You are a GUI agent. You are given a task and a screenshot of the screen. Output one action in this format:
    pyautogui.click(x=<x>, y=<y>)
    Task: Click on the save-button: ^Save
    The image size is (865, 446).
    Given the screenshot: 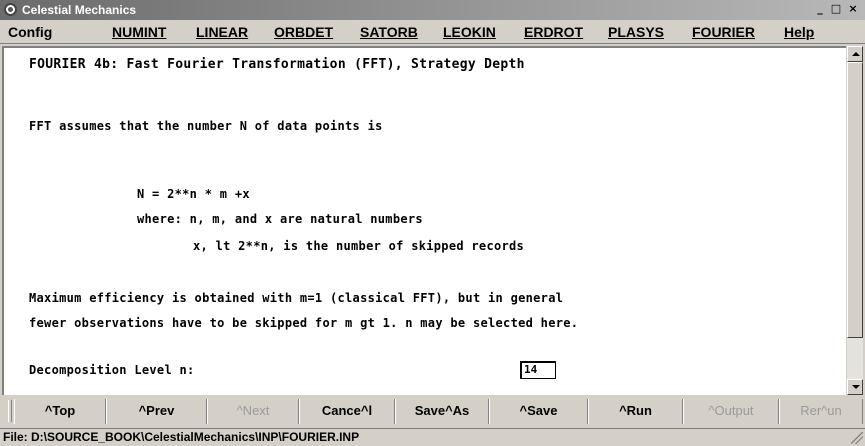 What is the action you would take?
    pyautogui.click(x=538, y=411)
    